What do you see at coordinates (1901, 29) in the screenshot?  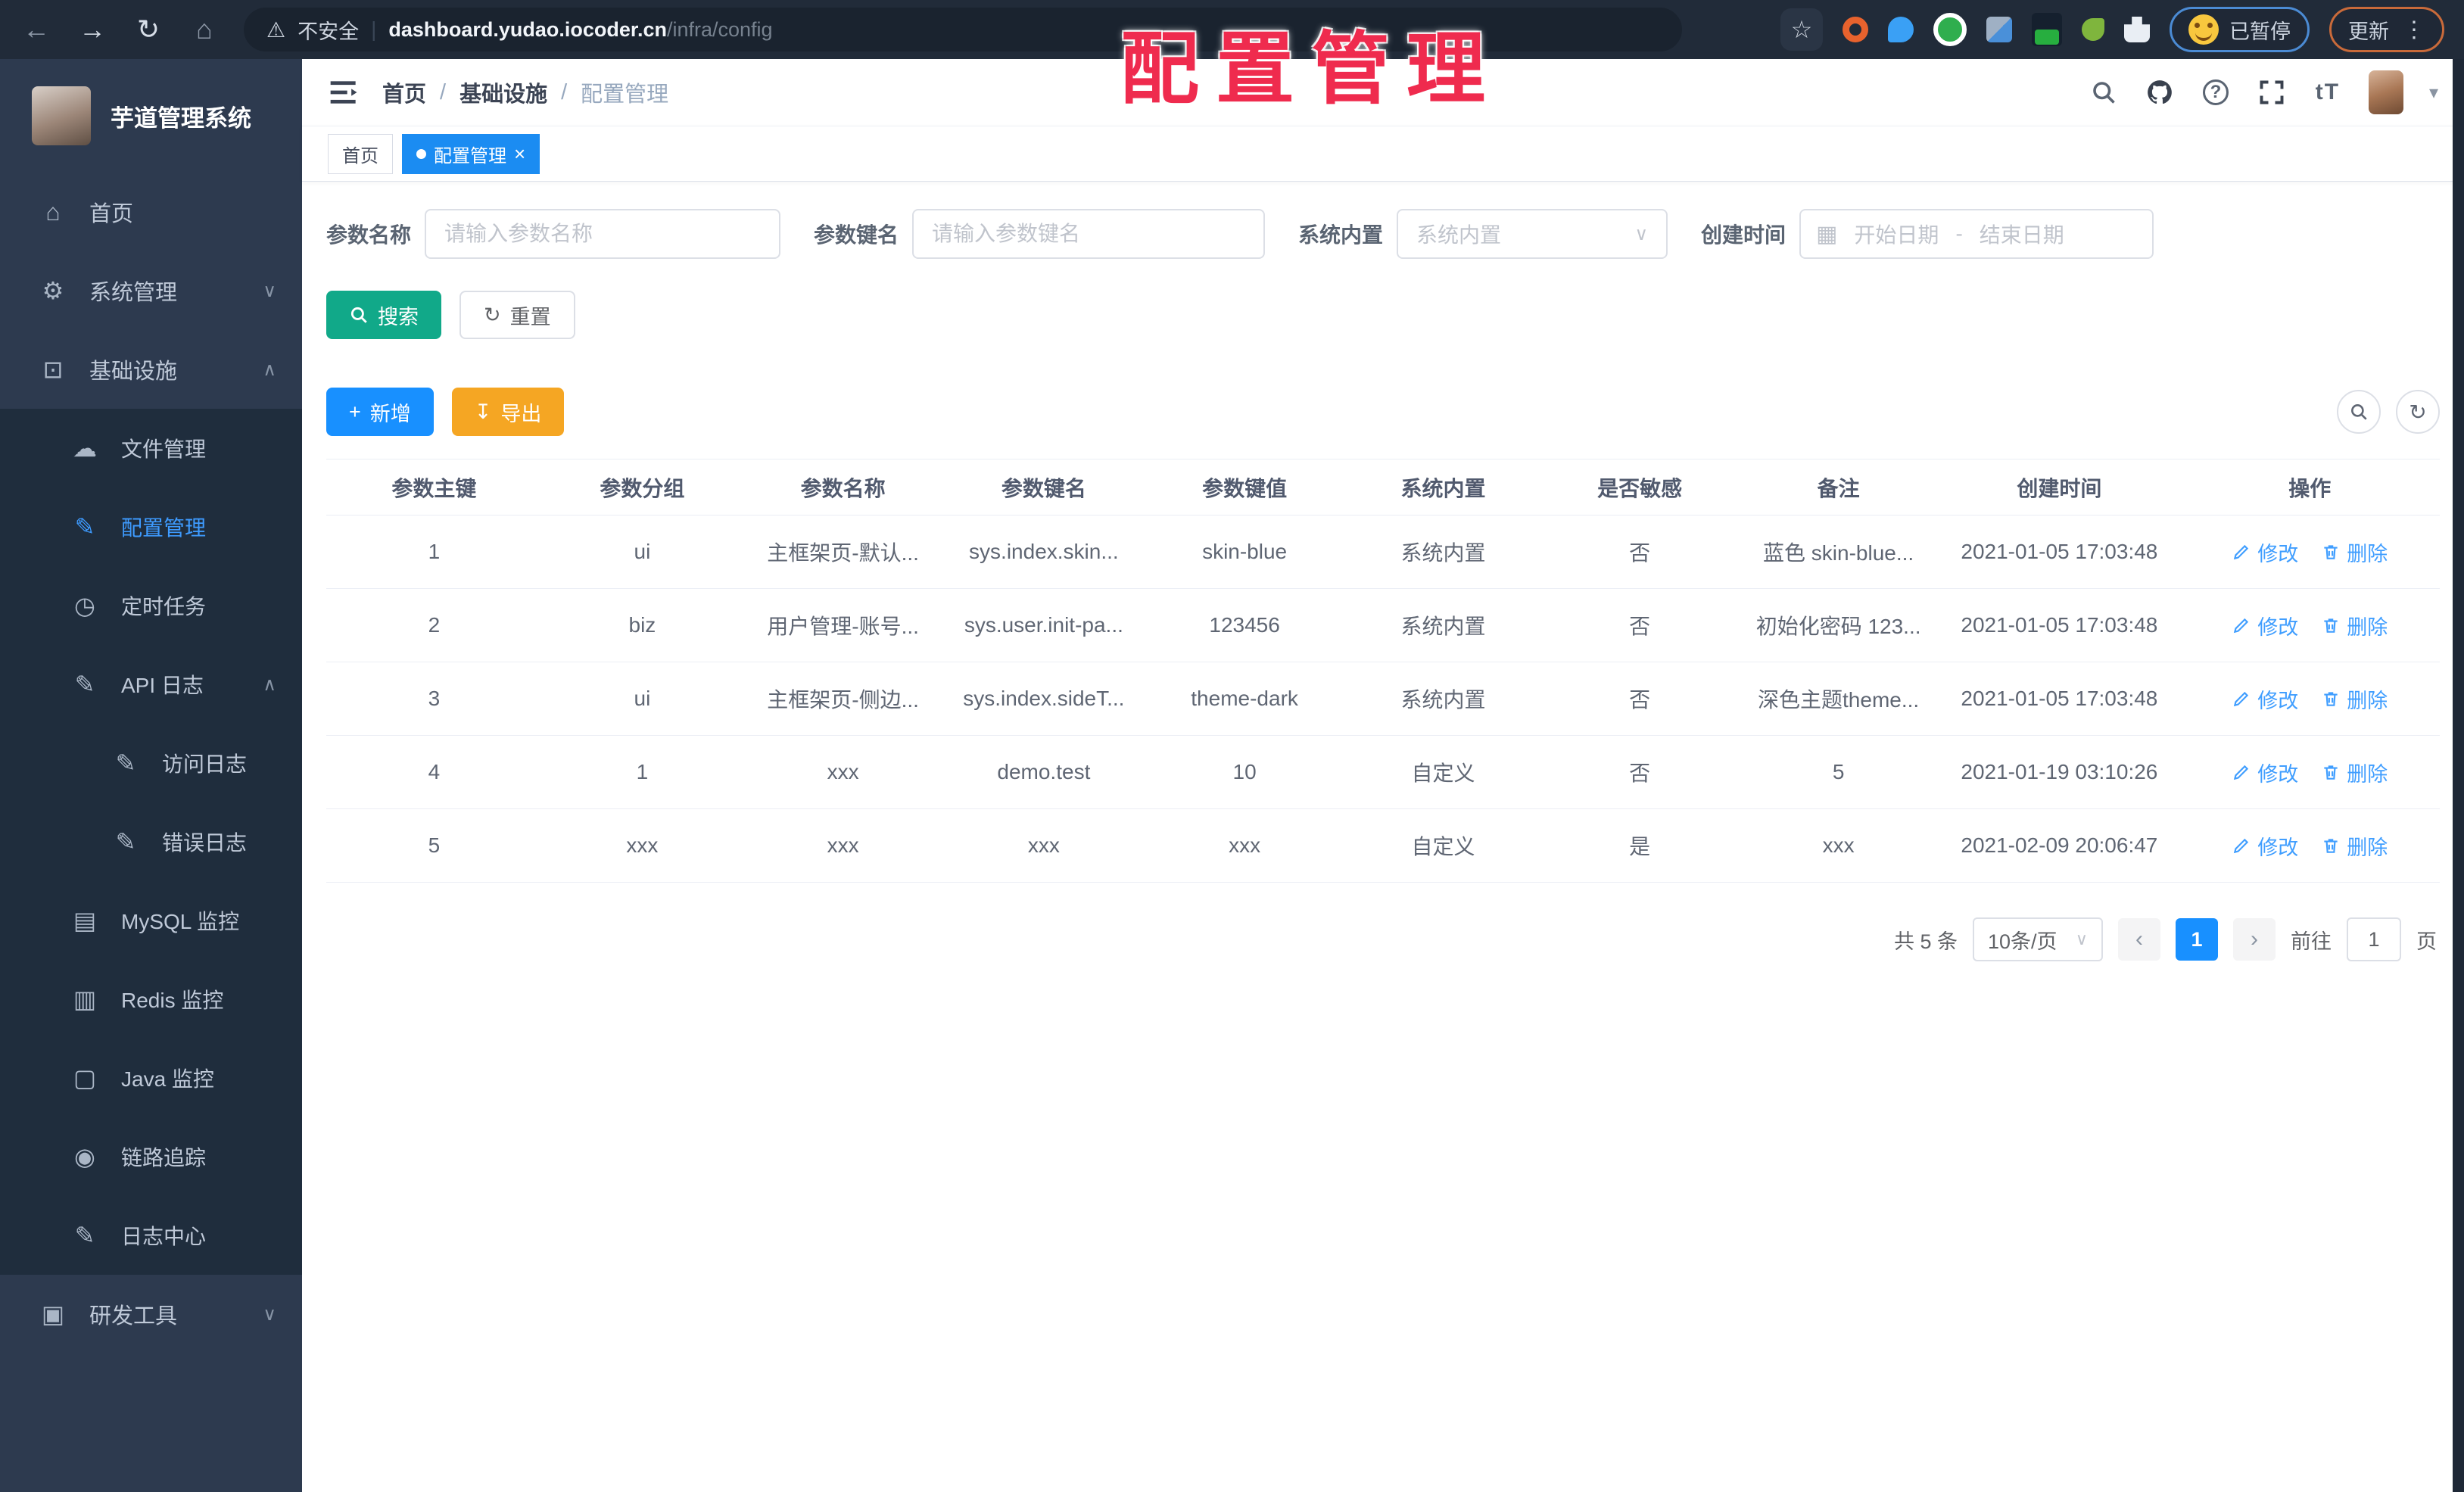 I see `extension-pin-icon` at bounding box center [1901, 29].